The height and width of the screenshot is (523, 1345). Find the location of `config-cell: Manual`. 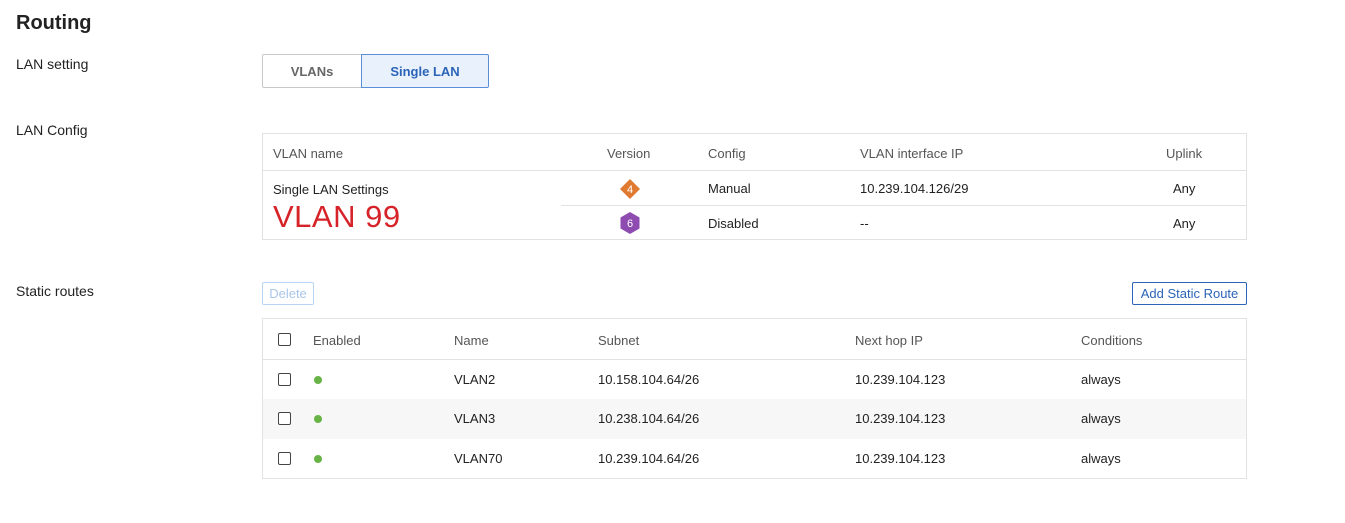

config-cell: Manual is located at coordinates (729, 188).